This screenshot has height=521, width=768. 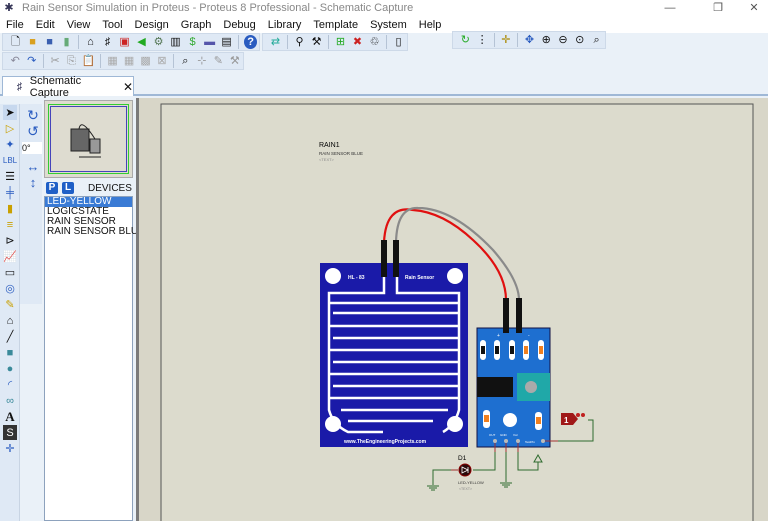 What do you see at coordinates (218, 61) in the screenshot?
I see `package-tool-icon: ✎` at bounding box center [218, 61].